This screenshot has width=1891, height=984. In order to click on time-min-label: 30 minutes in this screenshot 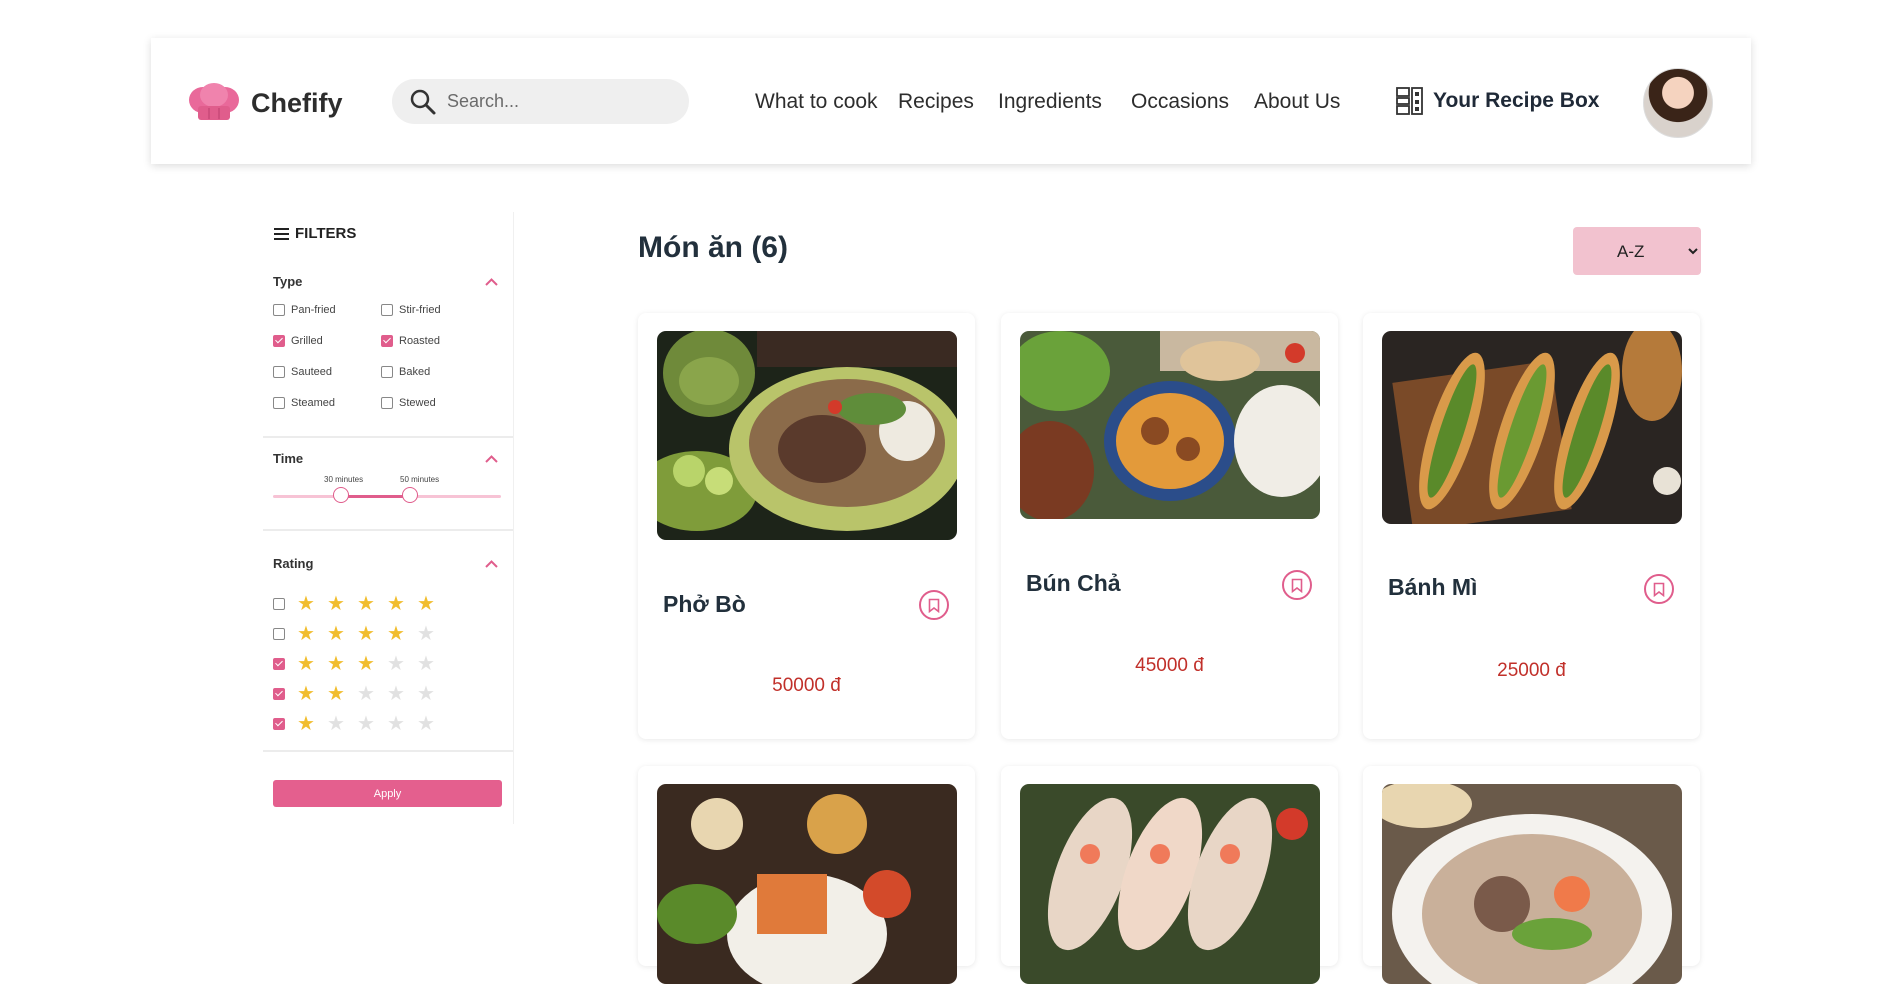, I will do `click(344, 479)`.